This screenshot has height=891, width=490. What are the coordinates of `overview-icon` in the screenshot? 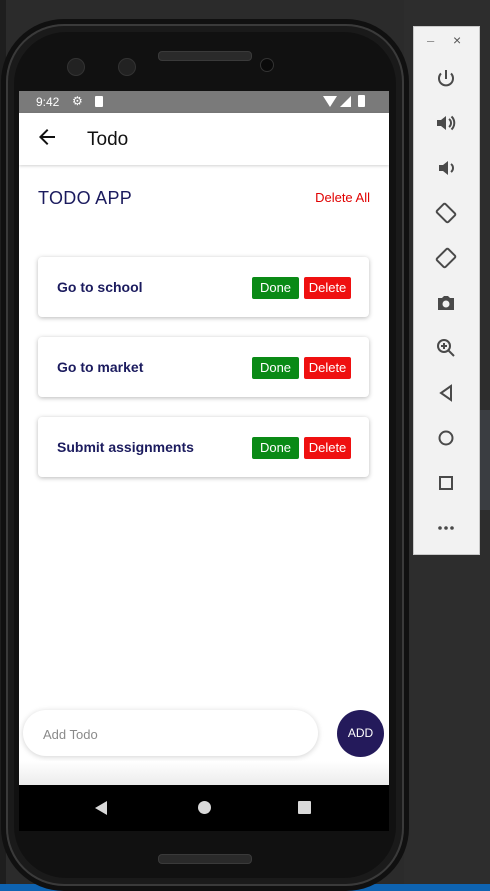 It's located at (446, 483).